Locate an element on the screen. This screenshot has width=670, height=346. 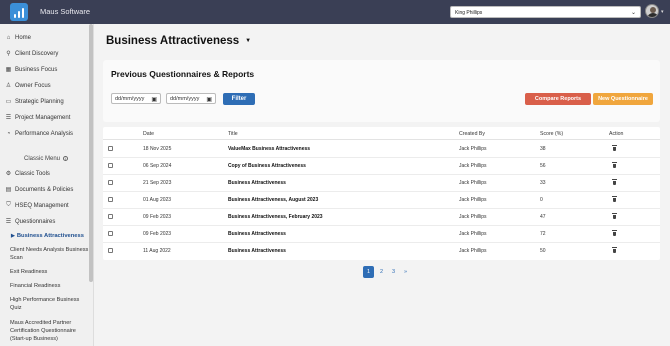
date-from-input: dd/mm/yyyy ▣ is located at coordinates (136, 98).